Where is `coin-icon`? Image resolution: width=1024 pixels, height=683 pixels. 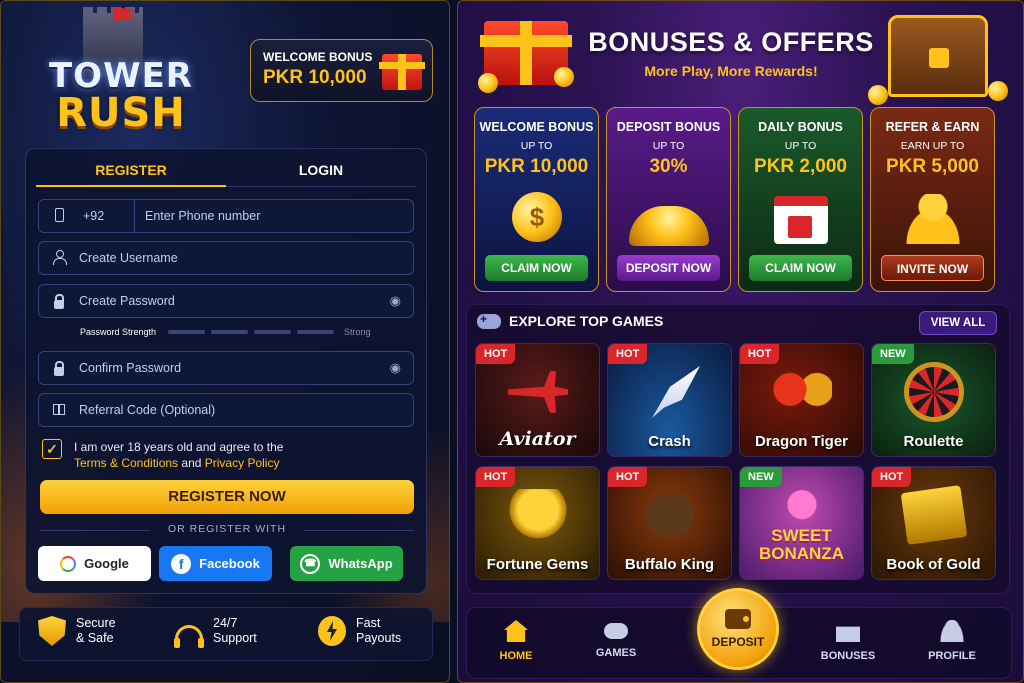 coin-icon is located at coordinates (564, 77).